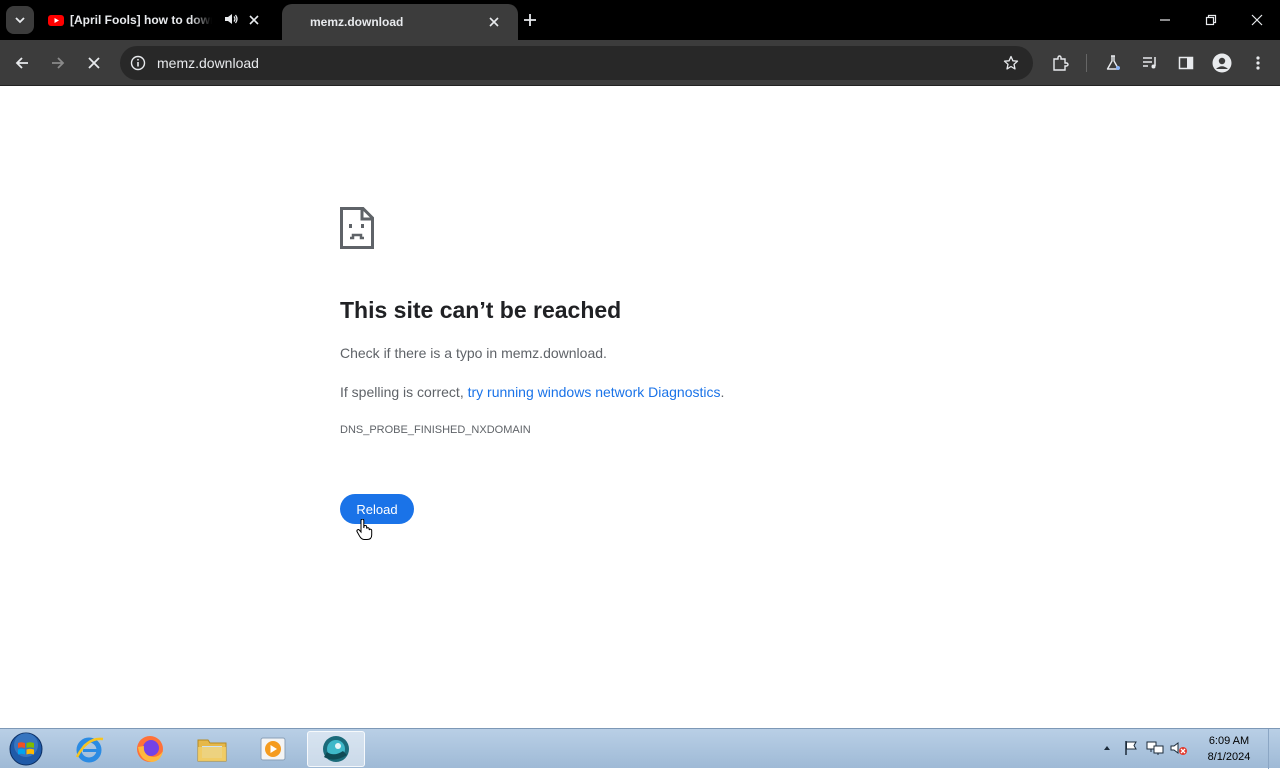 This screenshot has width=1280, height=769. I want to click on taskbar-chrome, so click(336, 749).